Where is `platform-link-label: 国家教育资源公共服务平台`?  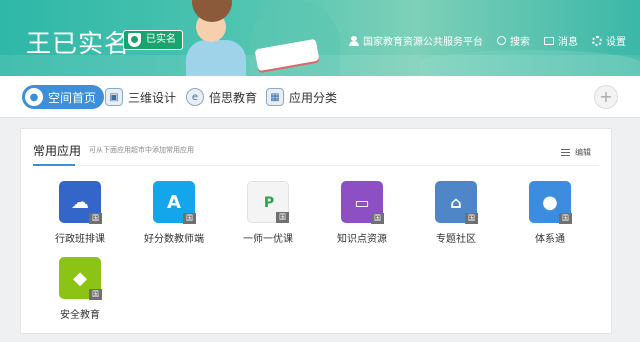
platform-link-label: 国家教育资源公共服务平台 is located at coordinates (423, 42).